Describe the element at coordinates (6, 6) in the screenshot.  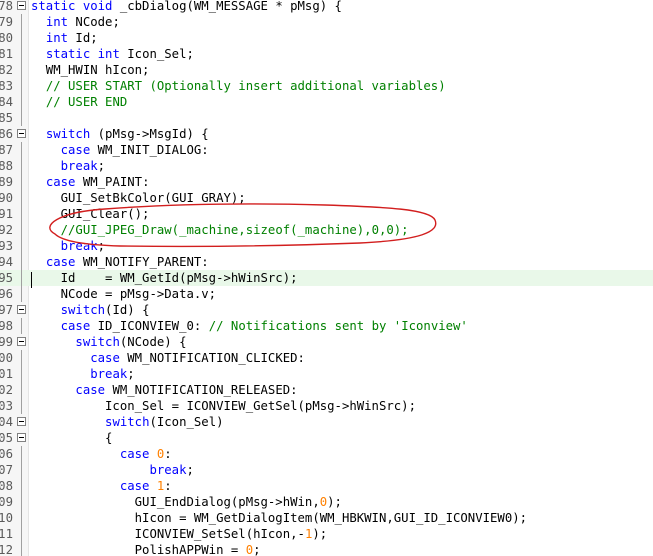
I see `line-number: 78` at that location.